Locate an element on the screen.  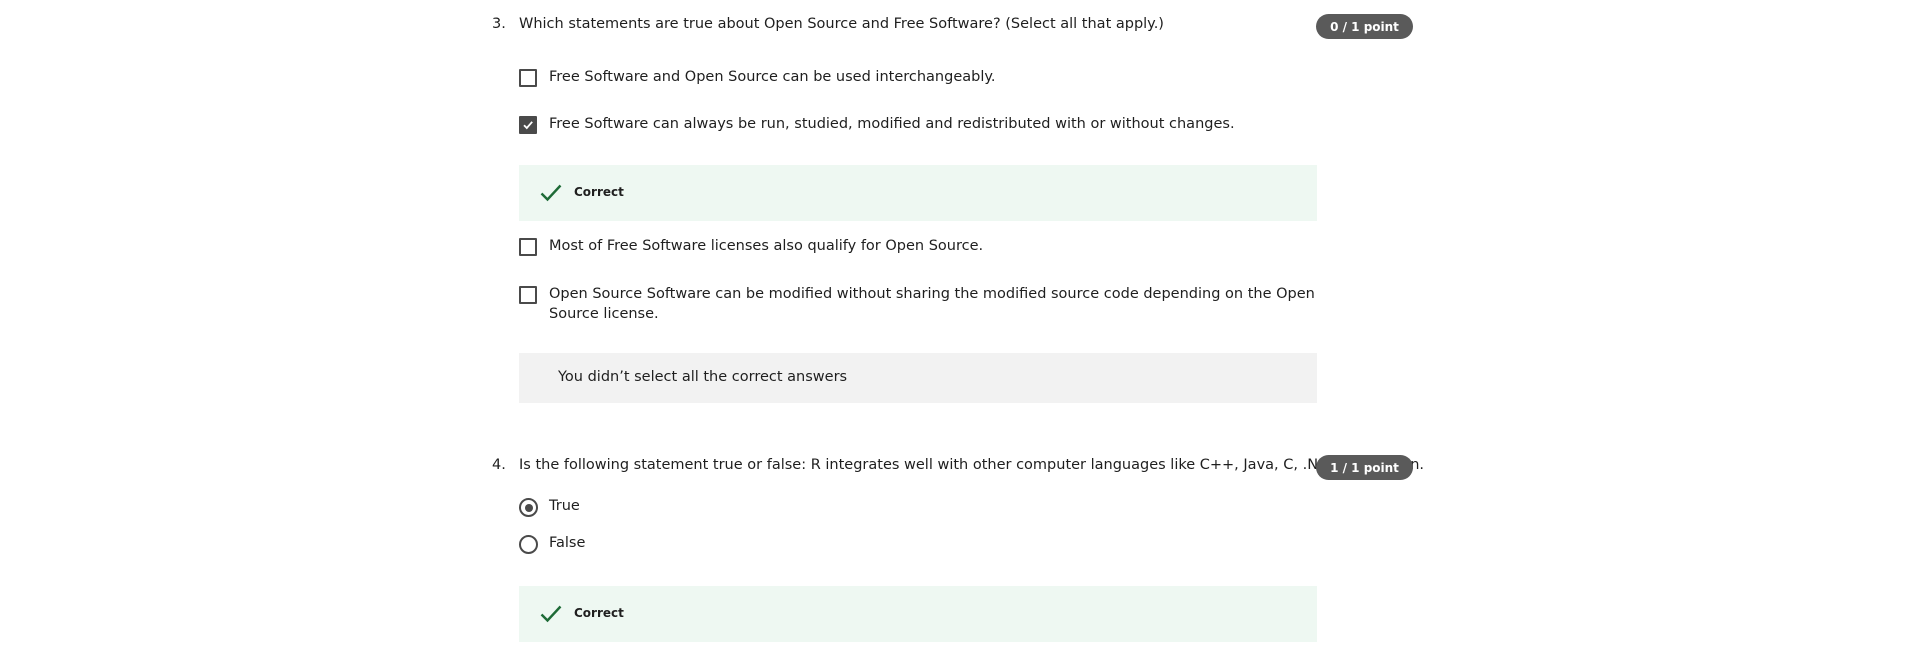
points-badge: 1 / 1 point is located at coordinates (1364, 467).